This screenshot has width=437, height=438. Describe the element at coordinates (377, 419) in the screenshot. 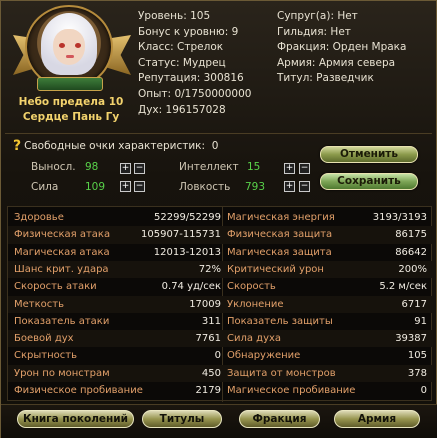

I see `tab-army: Армия` at that location.